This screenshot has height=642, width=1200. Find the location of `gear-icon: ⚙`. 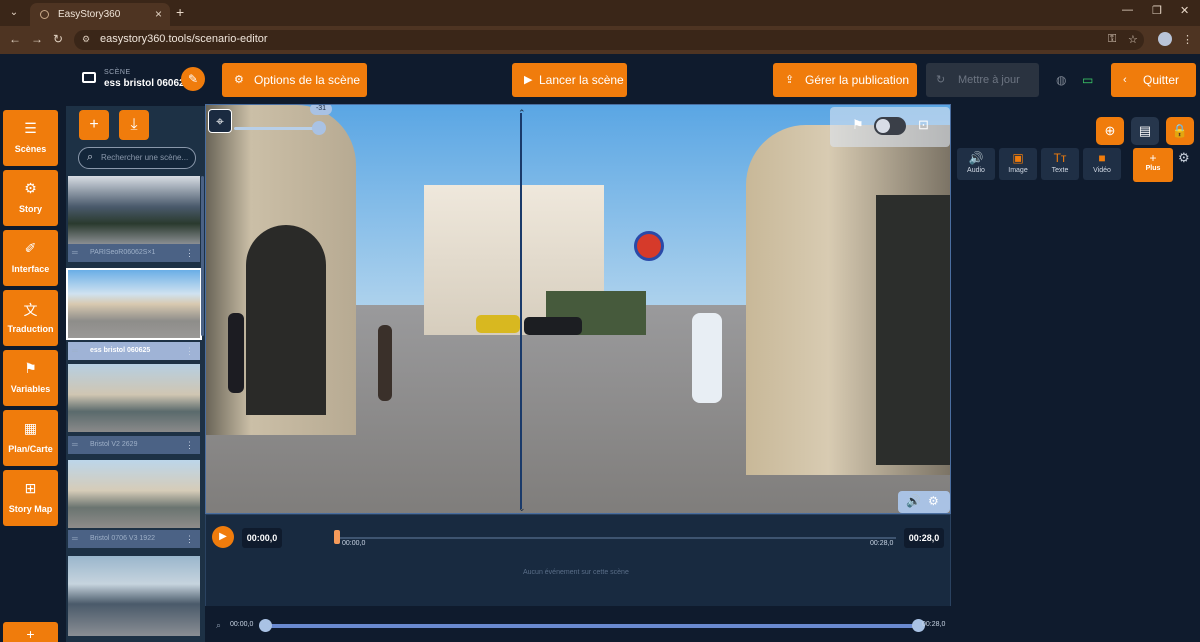

gear-icon: ⚙ is located at coordinates (239, 80).